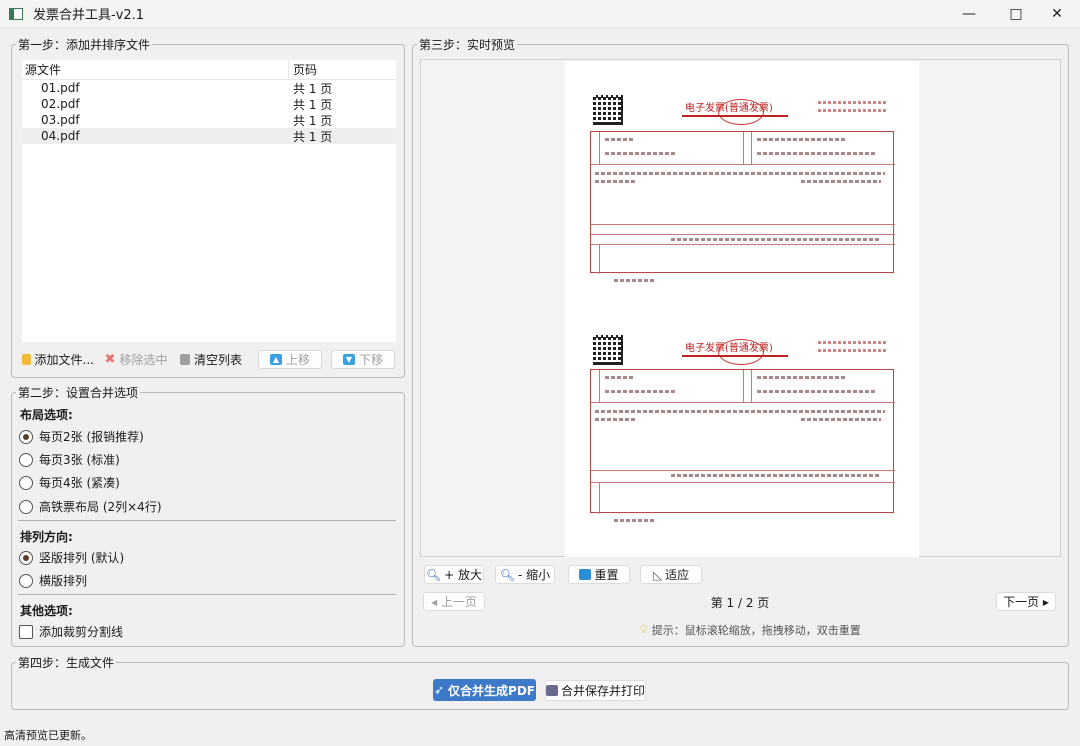 This screenshot has height=746, width=1080. What do you see at coordinates (81, 632) in the screenshot?
I see `checkbox-label: 添加裁剪分割线` at bounding box center [81, 632].